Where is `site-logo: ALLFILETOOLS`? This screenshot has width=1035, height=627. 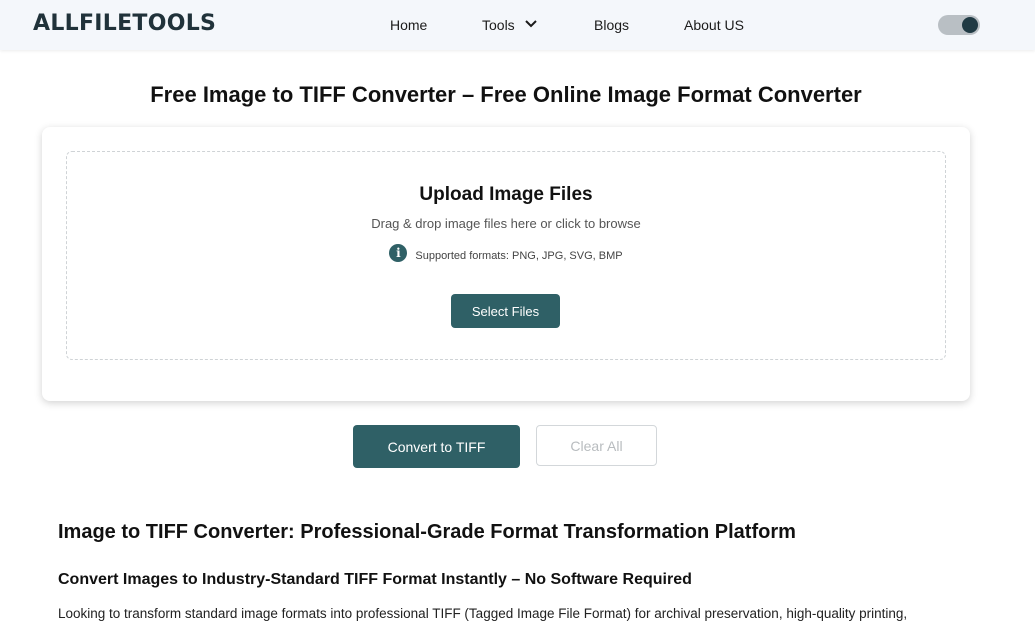
site-logo: ALLFILETOOLS is located at coordinates (124, 23).